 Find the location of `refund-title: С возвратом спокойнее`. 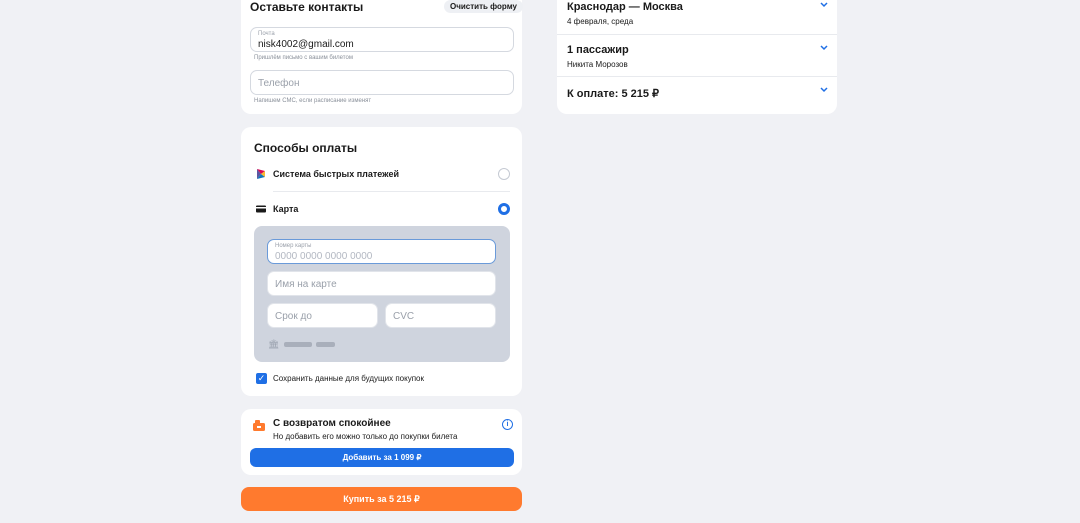

refund-title: С возвратом спокойнее is located at coordinates (332, 423).